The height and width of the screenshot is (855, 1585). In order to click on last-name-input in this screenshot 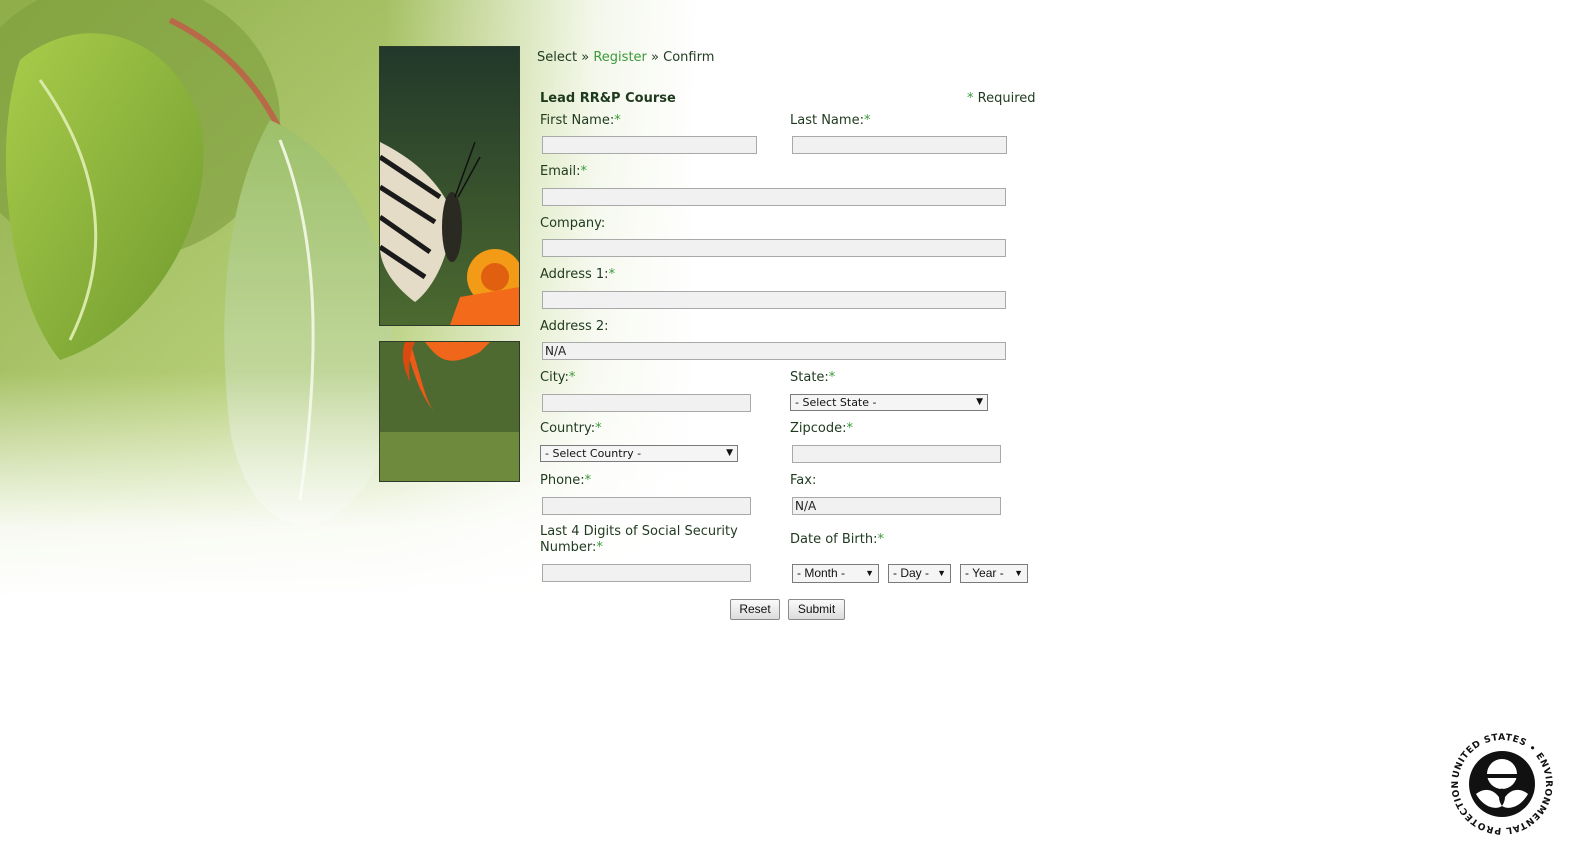, I will do `click(899, 145)`.